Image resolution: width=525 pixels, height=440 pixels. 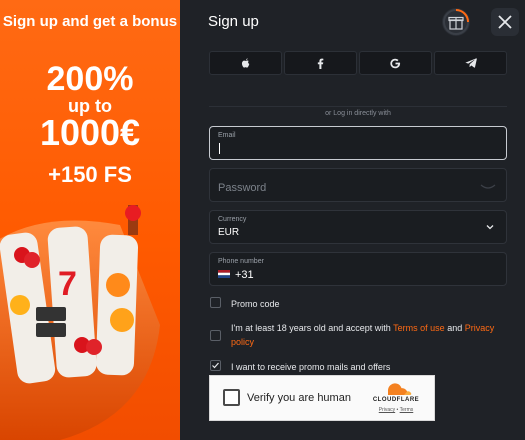 I want to click on facebook-icon, so click(x=320, y=63).